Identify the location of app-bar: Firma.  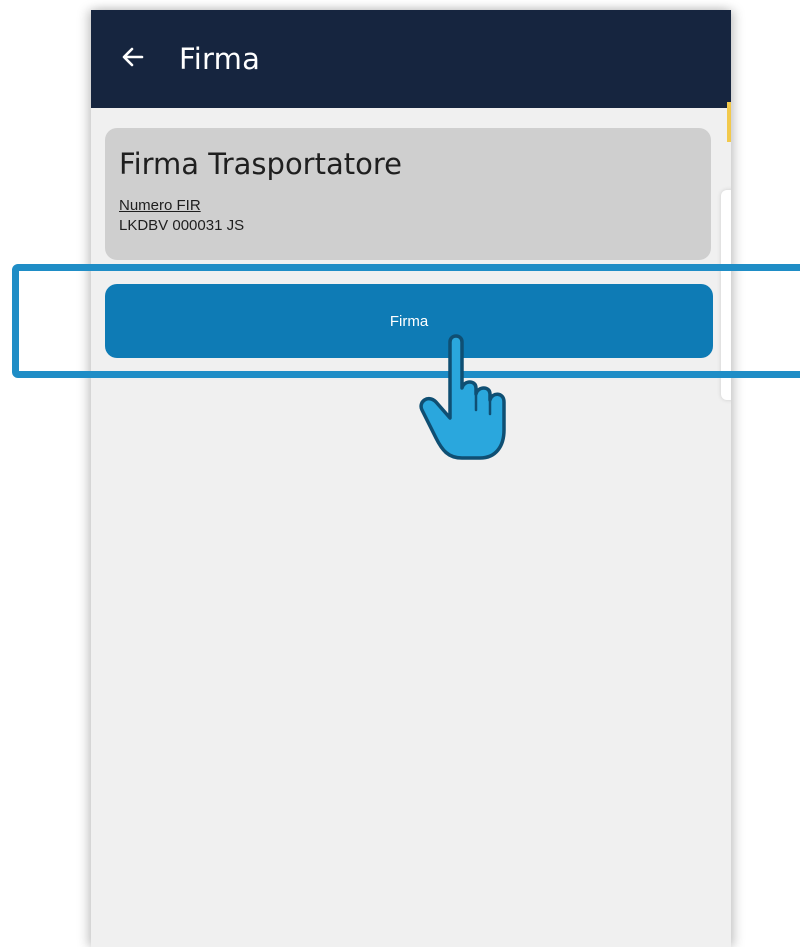
(411, 59).